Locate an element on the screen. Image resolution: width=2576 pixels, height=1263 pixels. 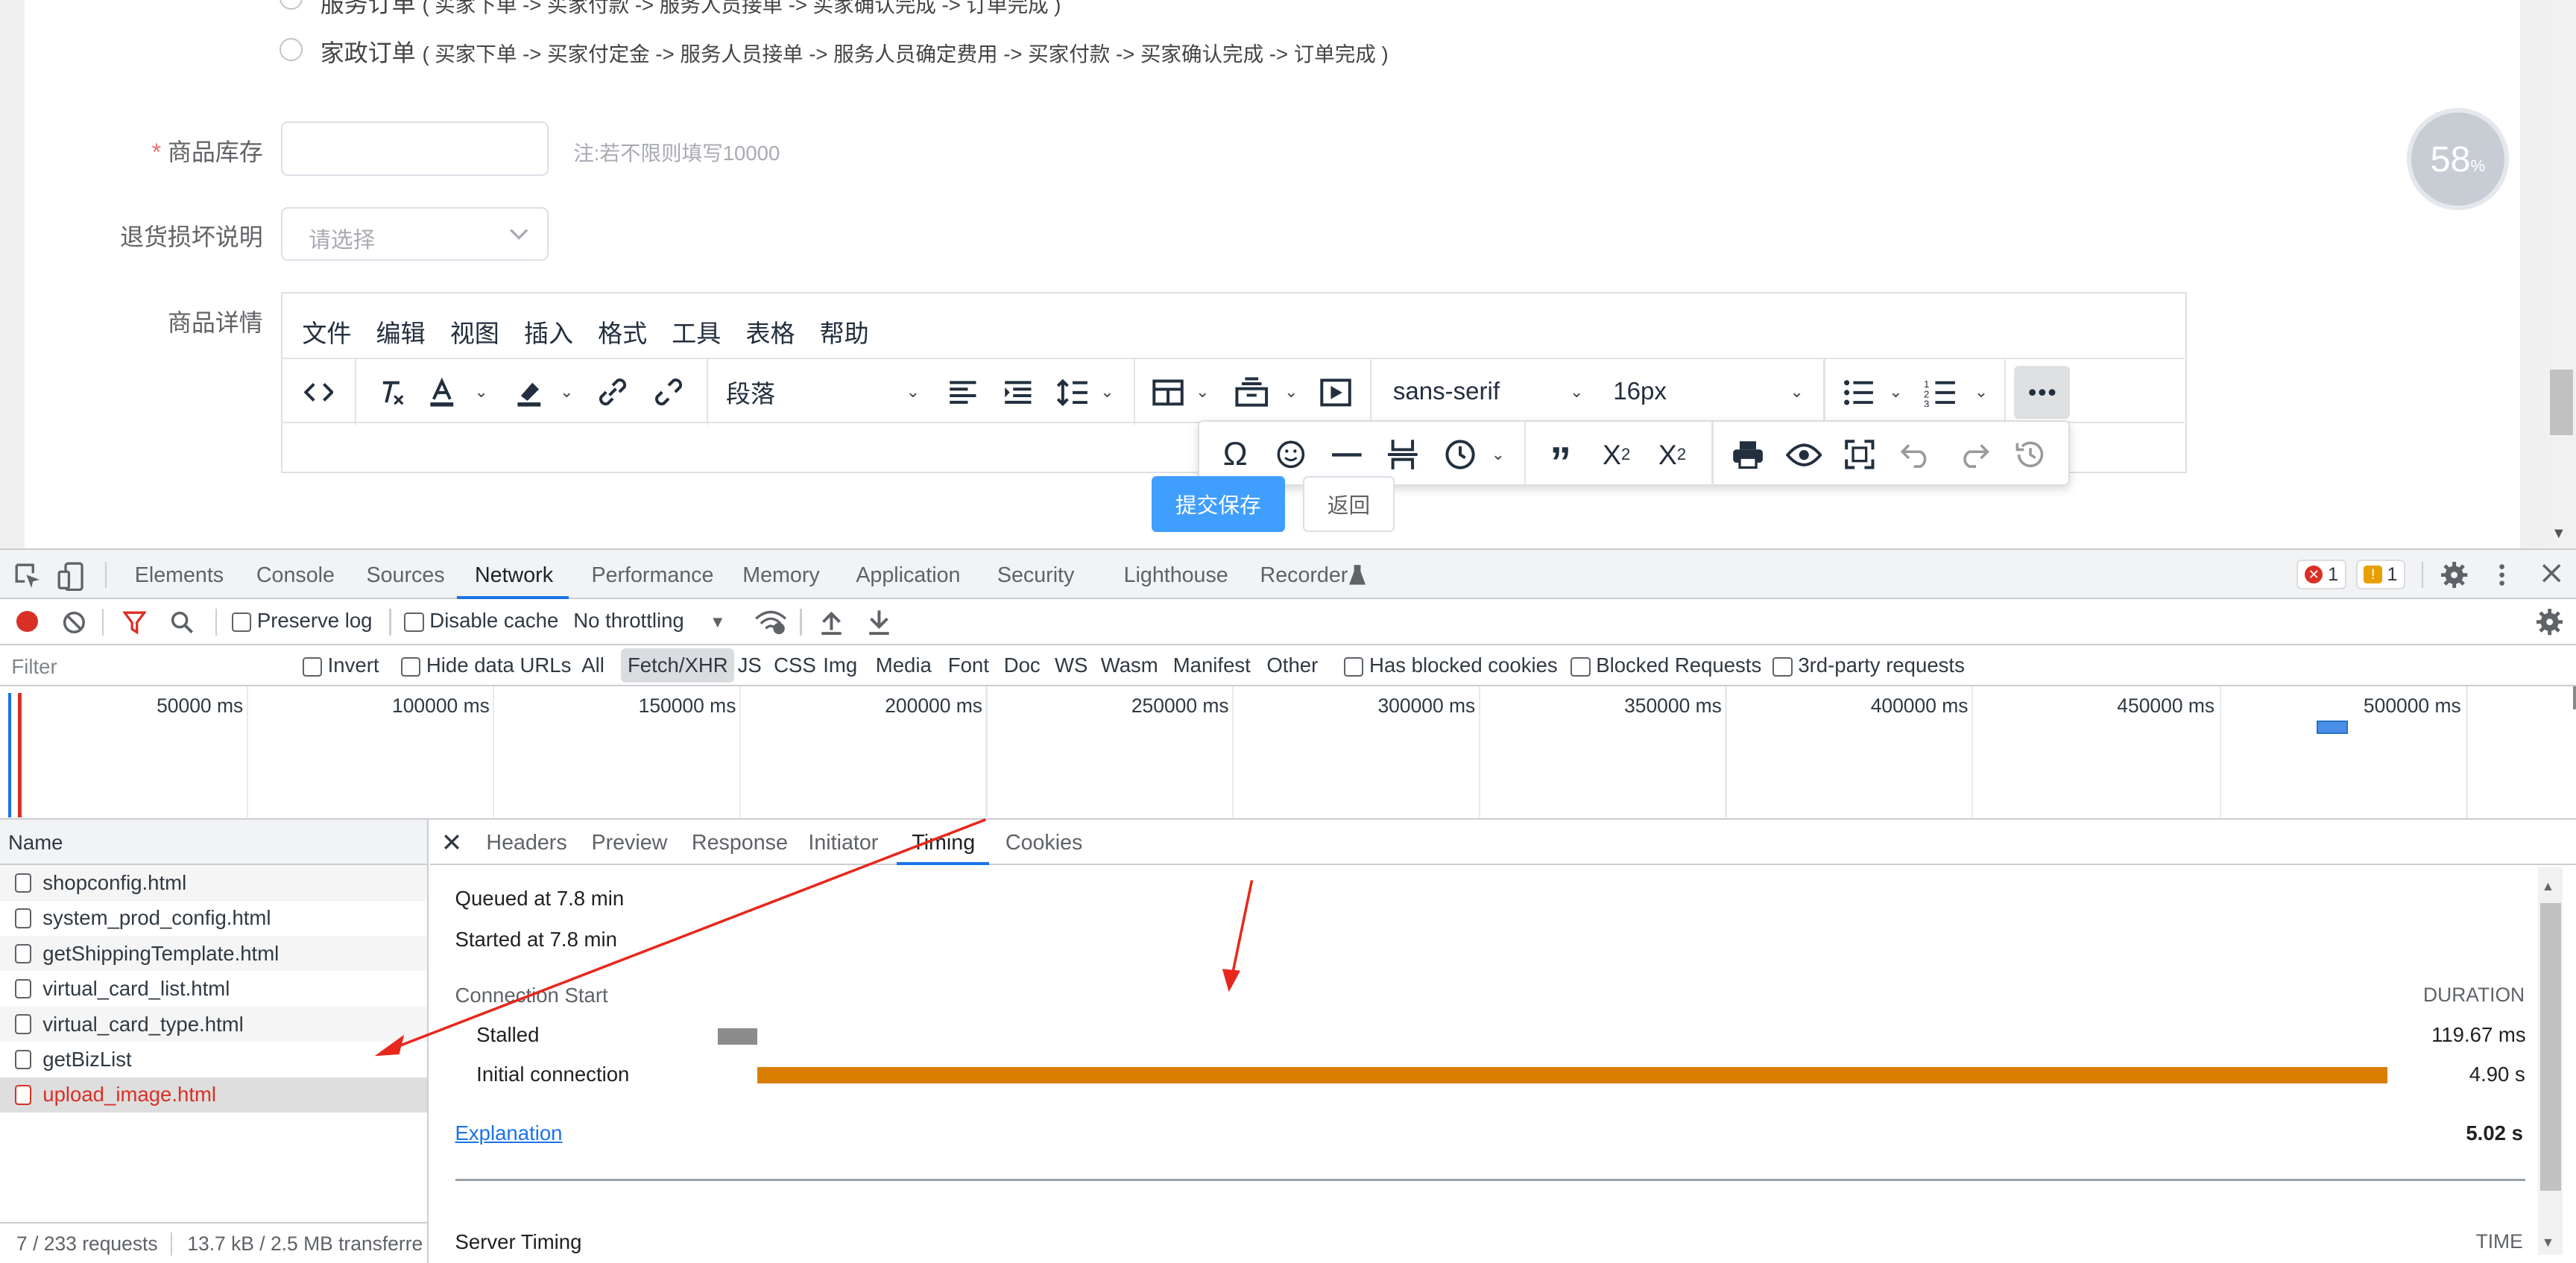
annotation-arrows is located at coordinates (814, 938).